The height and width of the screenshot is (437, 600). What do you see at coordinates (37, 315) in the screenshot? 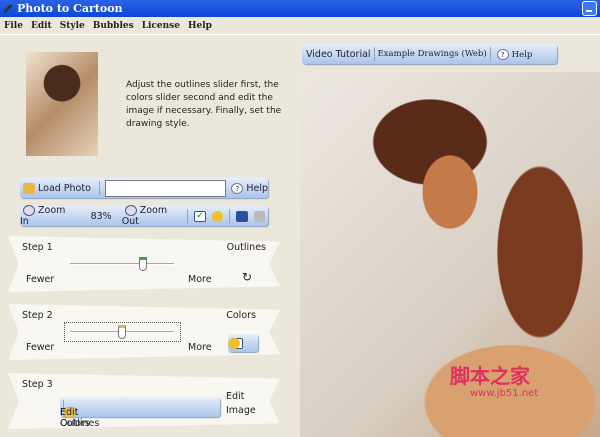
I see `step2-label: Step 2` at bounding box center [37, 315].